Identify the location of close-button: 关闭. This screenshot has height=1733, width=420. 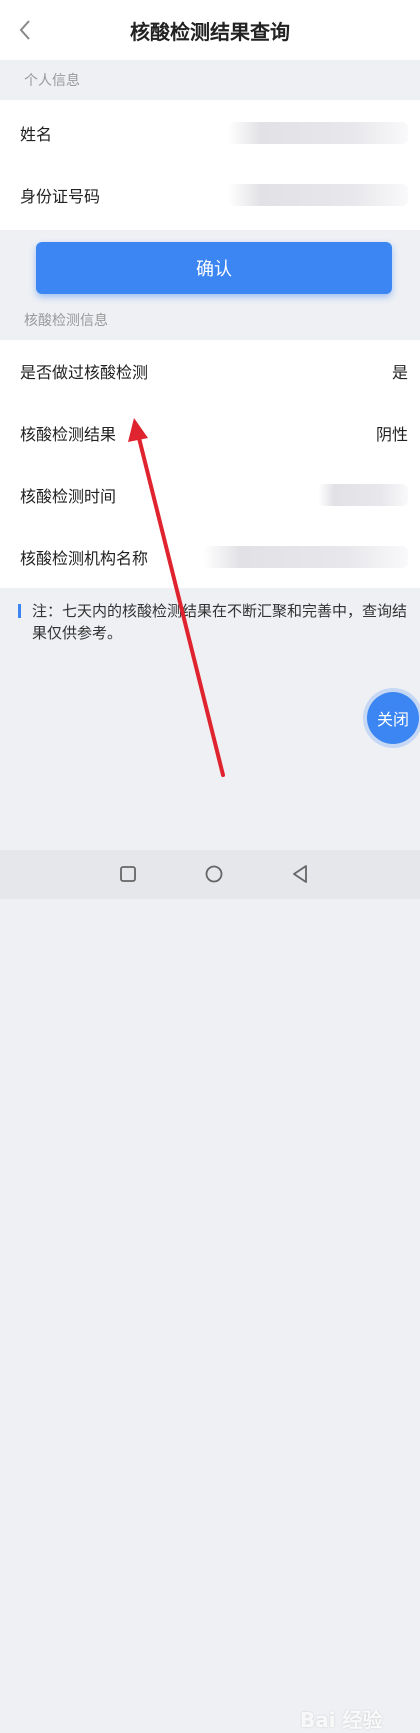
(393, 718).